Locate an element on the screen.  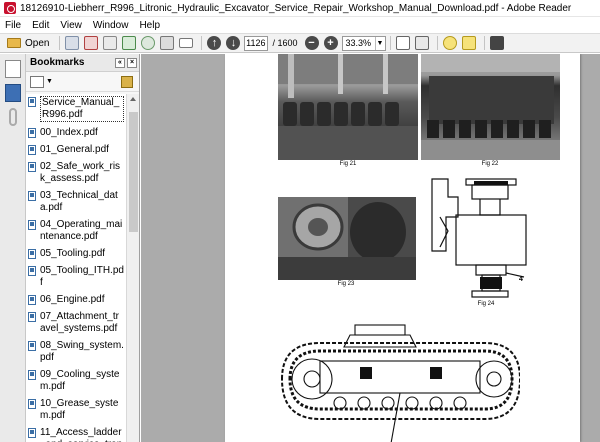
attachment-icon is located at coordinates (12, 117).